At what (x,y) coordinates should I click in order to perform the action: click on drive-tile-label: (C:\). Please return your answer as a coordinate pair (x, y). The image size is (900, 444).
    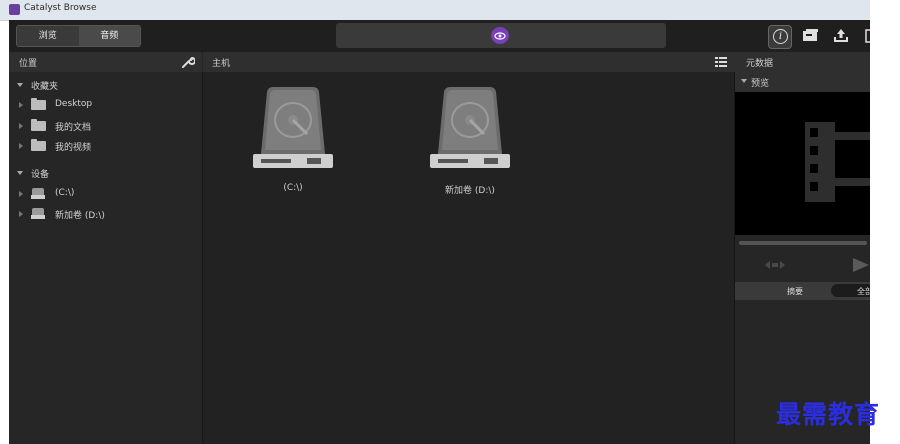
    Looking at the image, I should click on (293, 188).